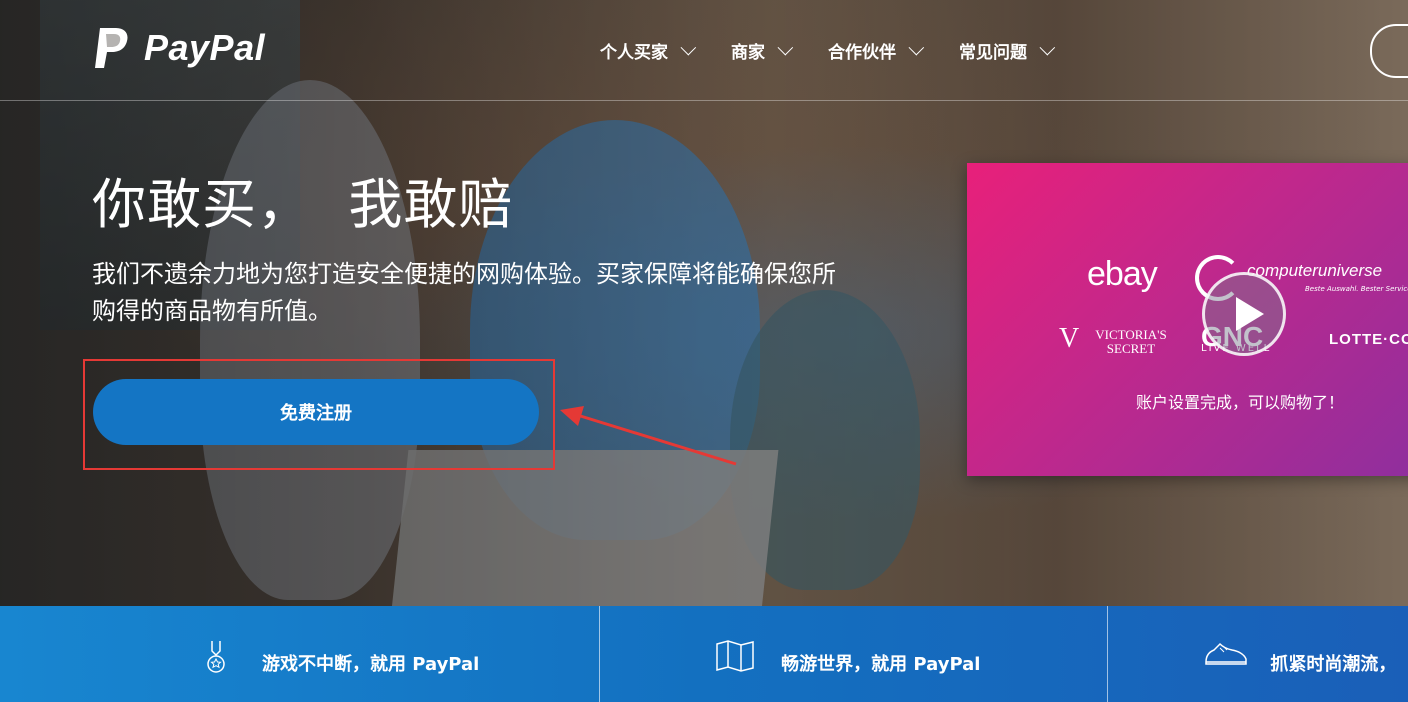  I want to click on feature-label: 畅游世界，就用 PayPal, so click(881, 664).